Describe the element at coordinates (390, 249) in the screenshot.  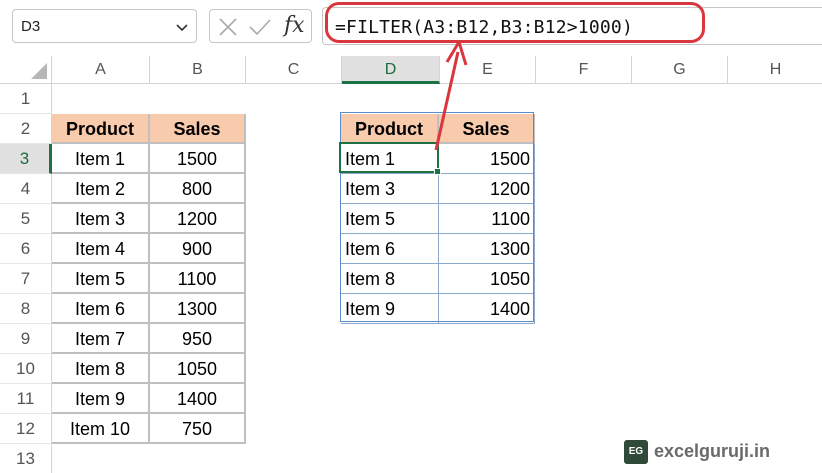
I see `result-table-cell: Item 6` at that location.